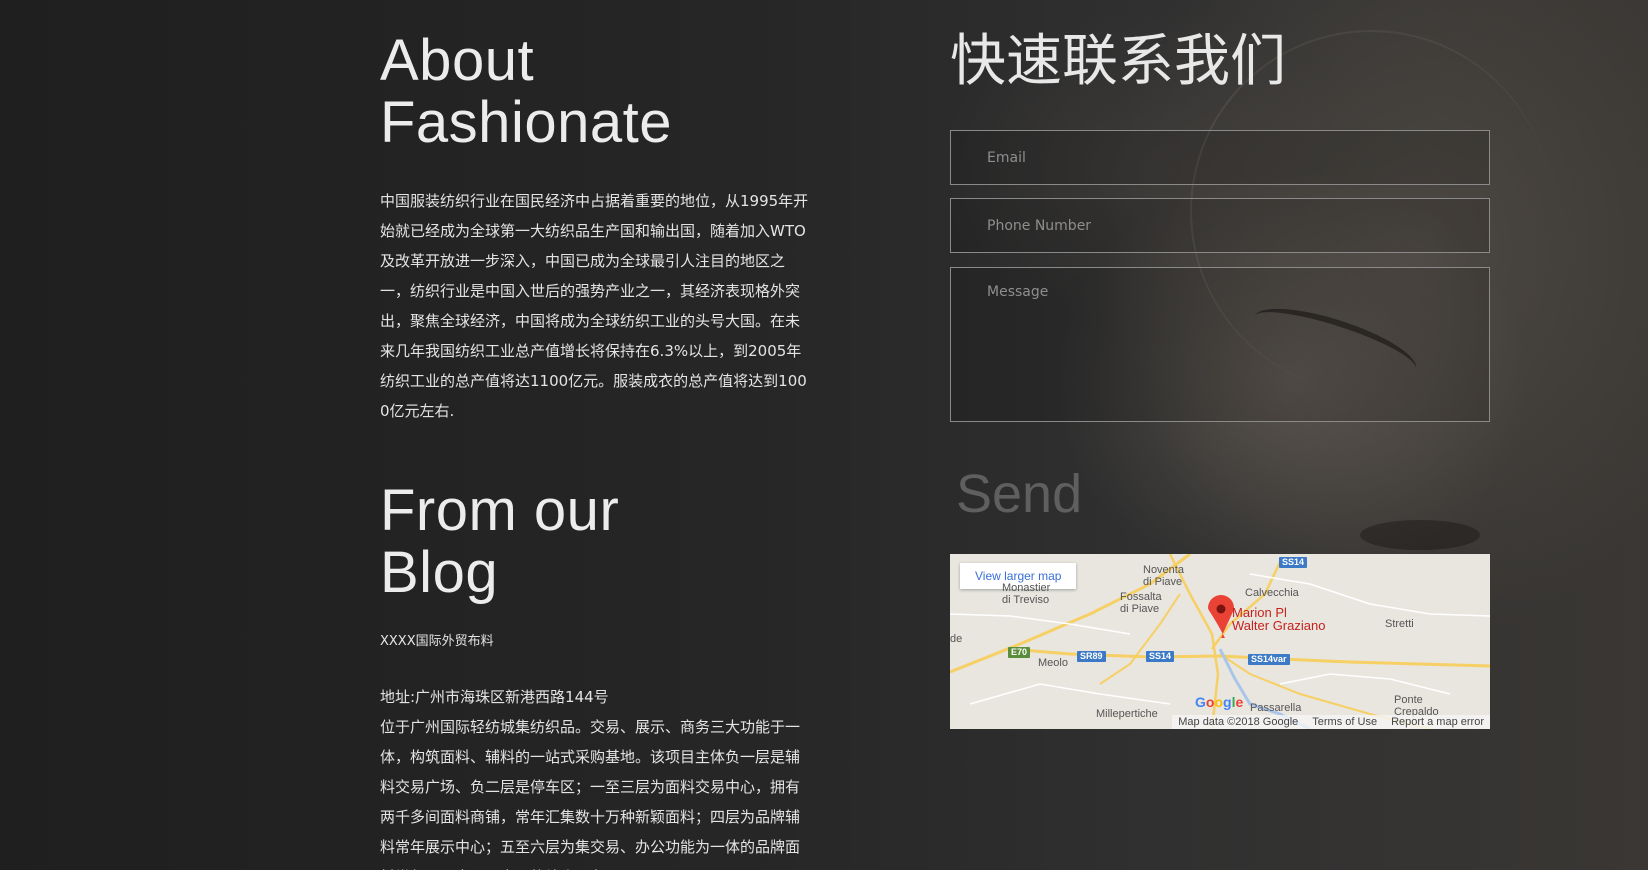 The image size is (1648, 870). Describe the element at coordinates (1276, 708) in the screenshot. I see `map-place-passarella: Passarella` at that location.